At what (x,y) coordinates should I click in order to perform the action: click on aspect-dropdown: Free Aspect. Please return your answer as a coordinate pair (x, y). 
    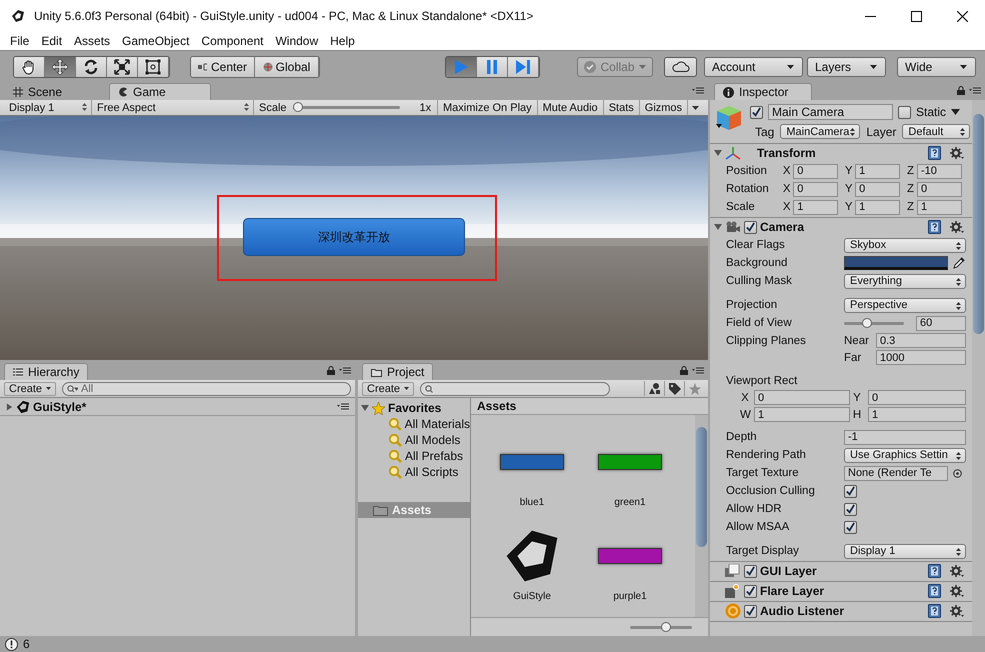
    Looking at the image, I should click on (173, 107).